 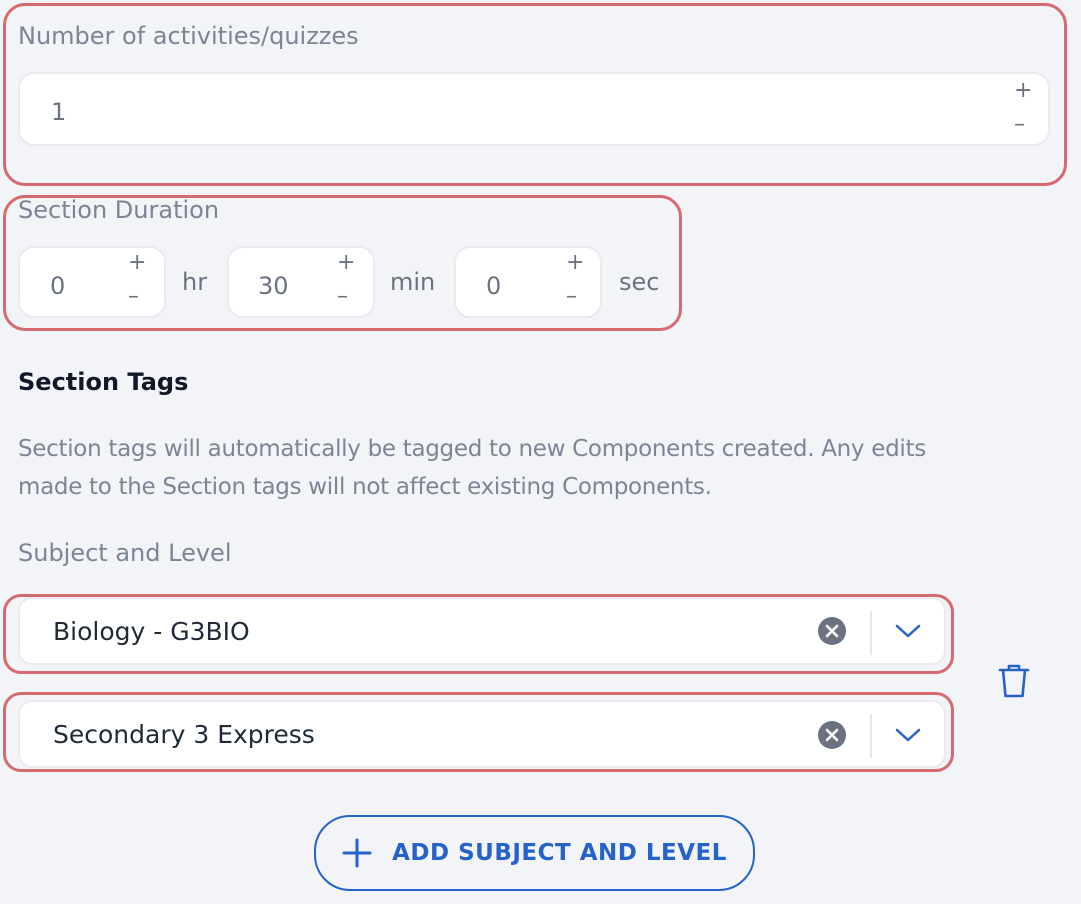 I want to click on level-chevron-down-icon, so click(x=908, y=735).